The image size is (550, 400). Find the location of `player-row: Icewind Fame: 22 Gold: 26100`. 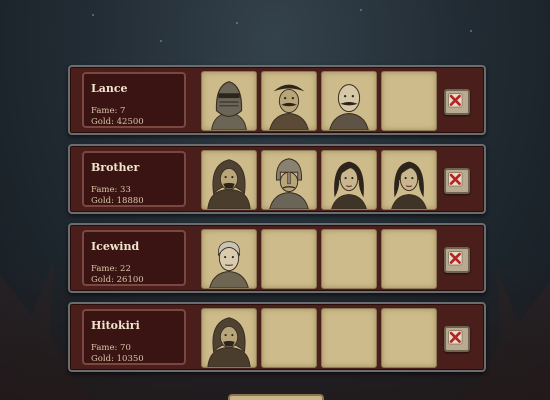

player-row: Icewind Fame: 22 Gold: 26100 is located at coordinates (277, 258).